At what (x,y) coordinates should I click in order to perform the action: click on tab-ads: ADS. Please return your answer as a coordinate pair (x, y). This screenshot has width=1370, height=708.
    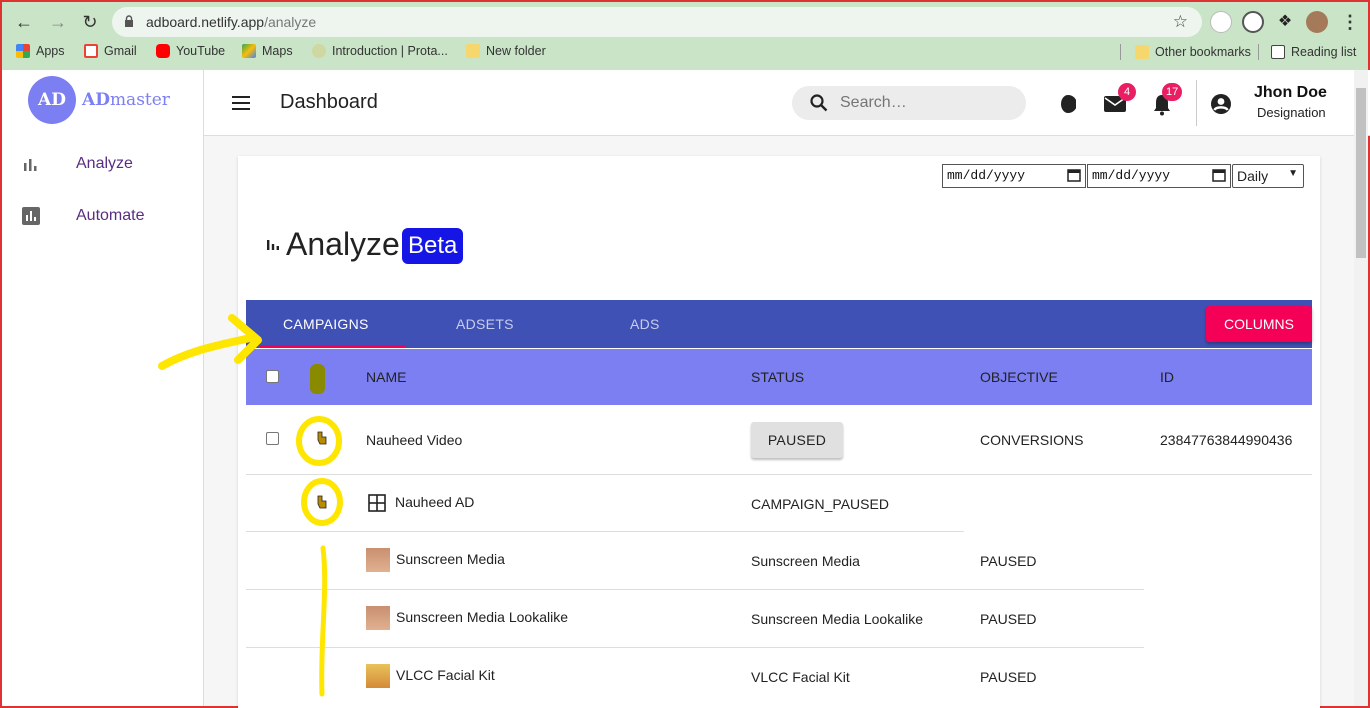
    Looking at the image, I should click on (645, 324).